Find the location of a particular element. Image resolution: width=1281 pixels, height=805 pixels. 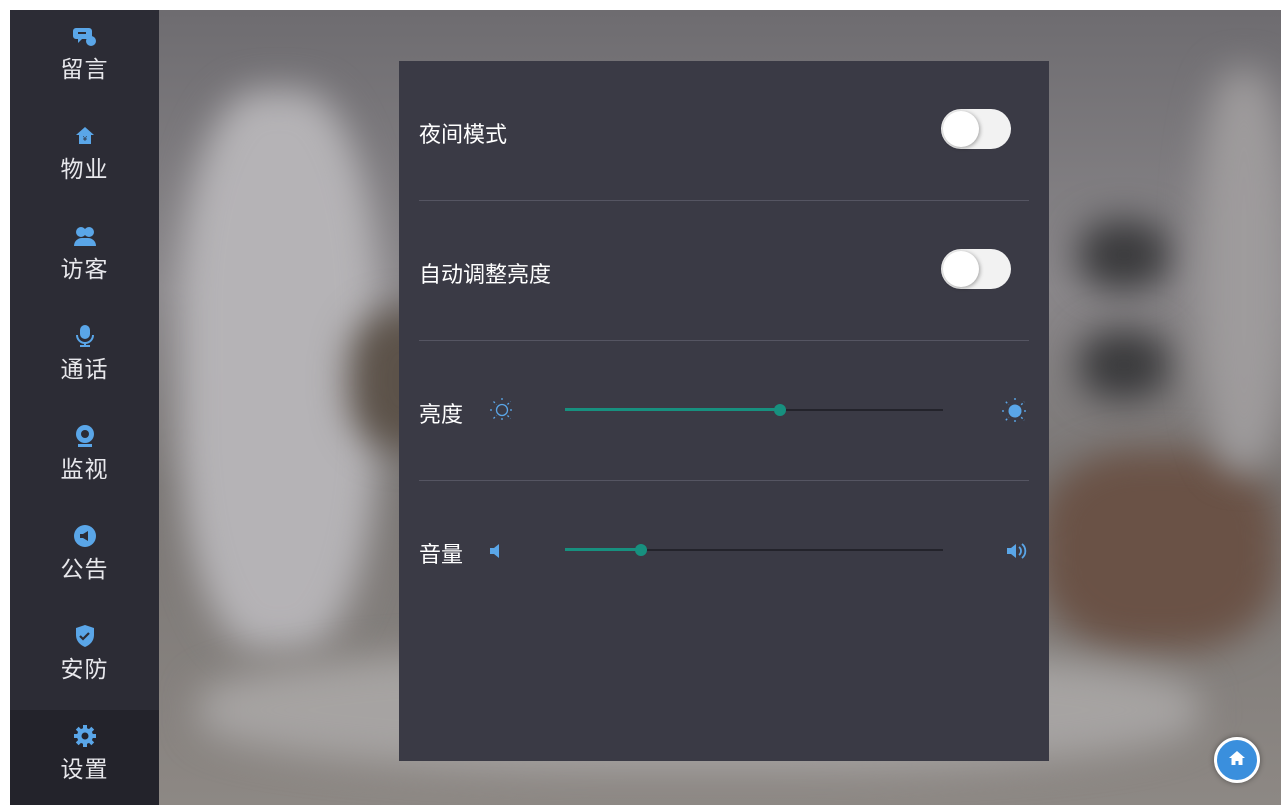

home-button is located at coordinates (1237, 760).